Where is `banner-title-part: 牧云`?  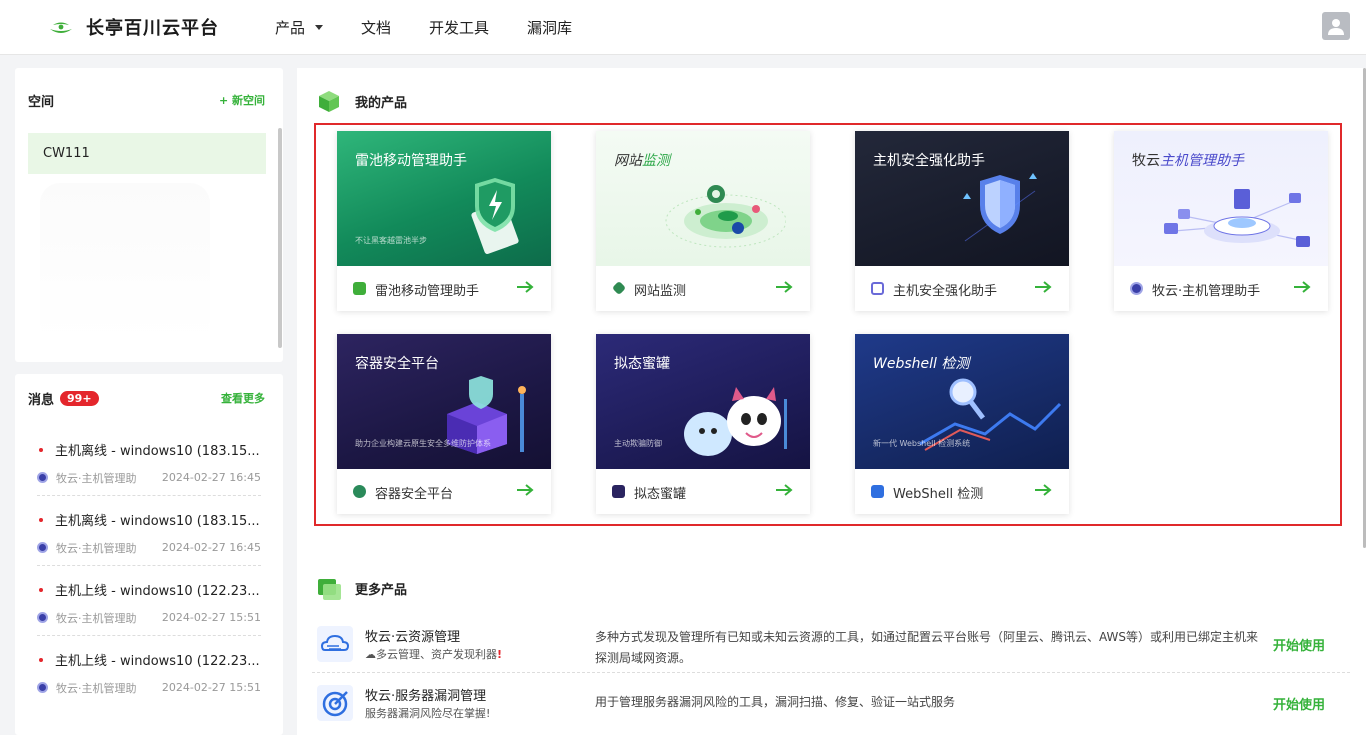 banner-title-part: 牧云 is located at coordinates (1146, 161).